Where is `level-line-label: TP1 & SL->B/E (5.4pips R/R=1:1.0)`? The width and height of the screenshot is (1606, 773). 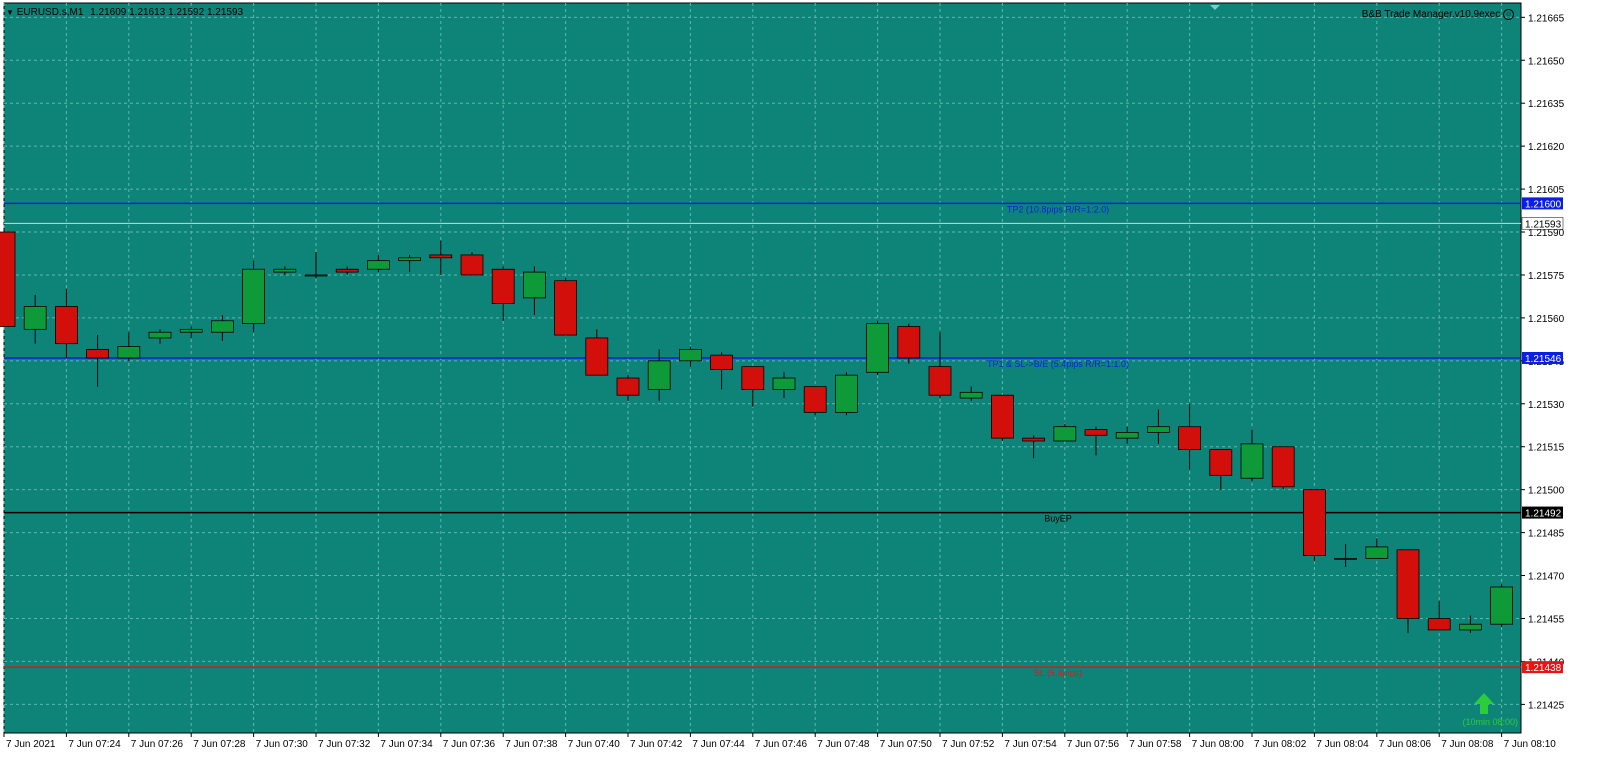
level-line-label: TP1 & SL->B/E (5.4pips R/R=1:1.0) is located at coordinates (1058, 364).